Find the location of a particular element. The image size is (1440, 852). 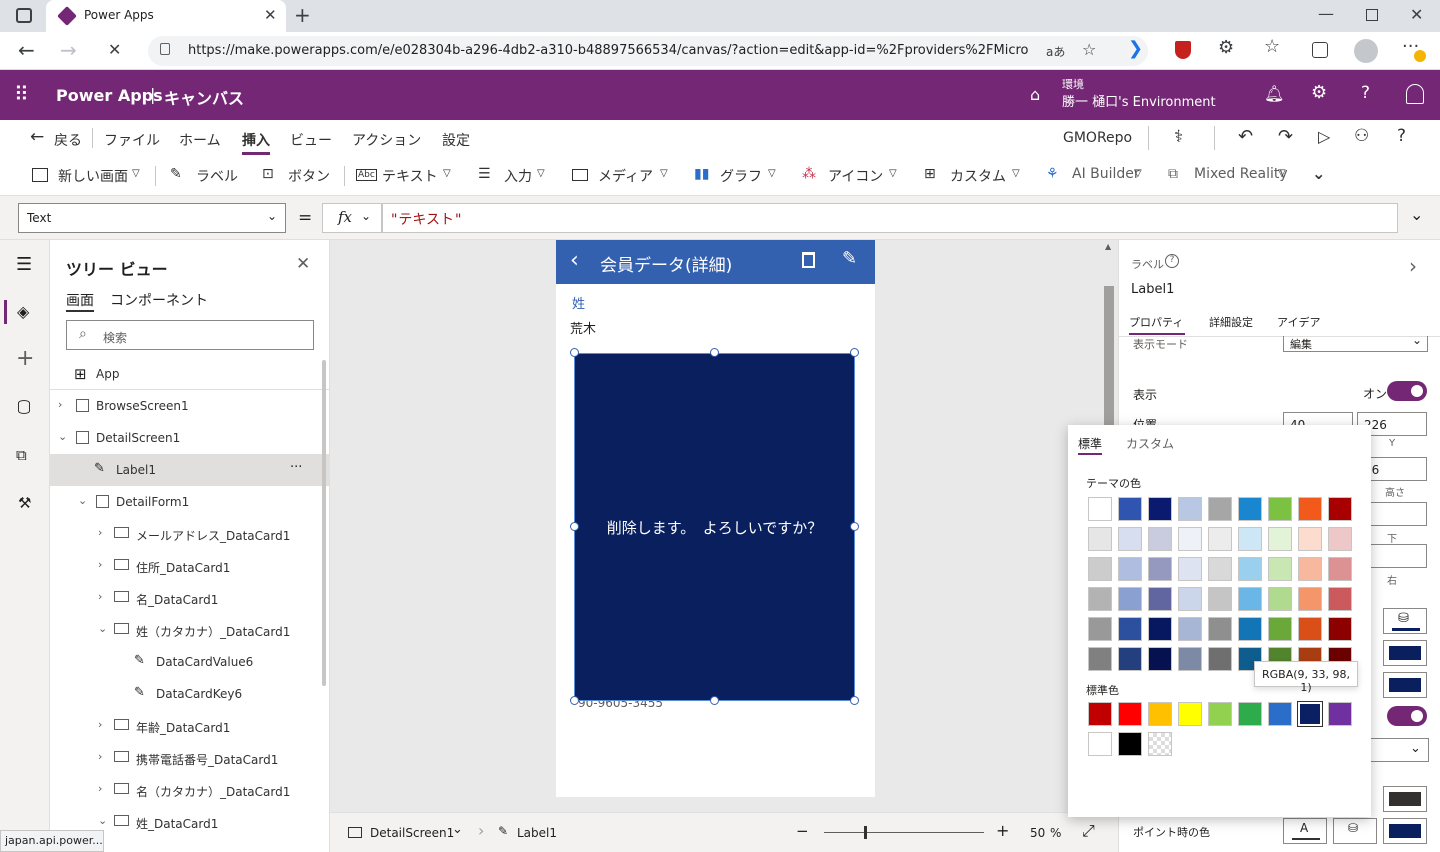

share-user-icon: ⚇ is located at coordinates (1361, 136).